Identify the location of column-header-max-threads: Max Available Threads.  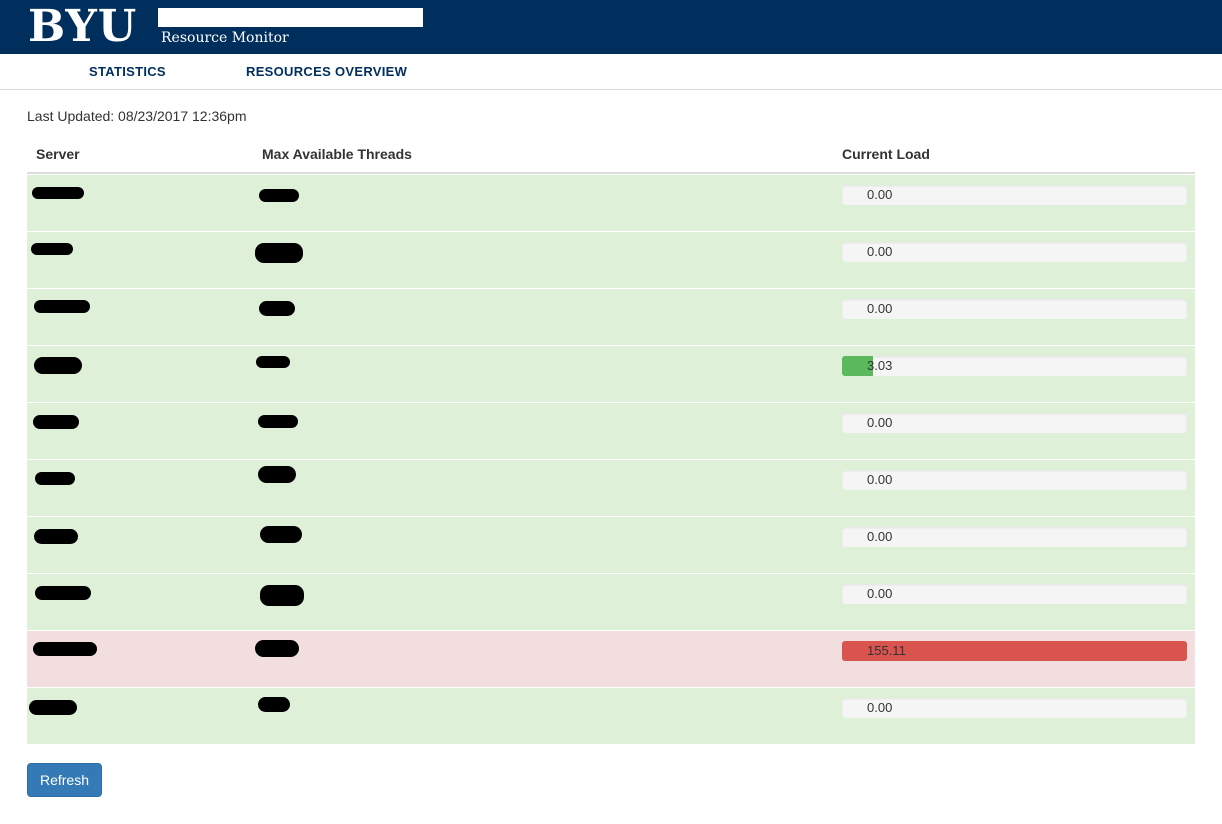
(337, 154).